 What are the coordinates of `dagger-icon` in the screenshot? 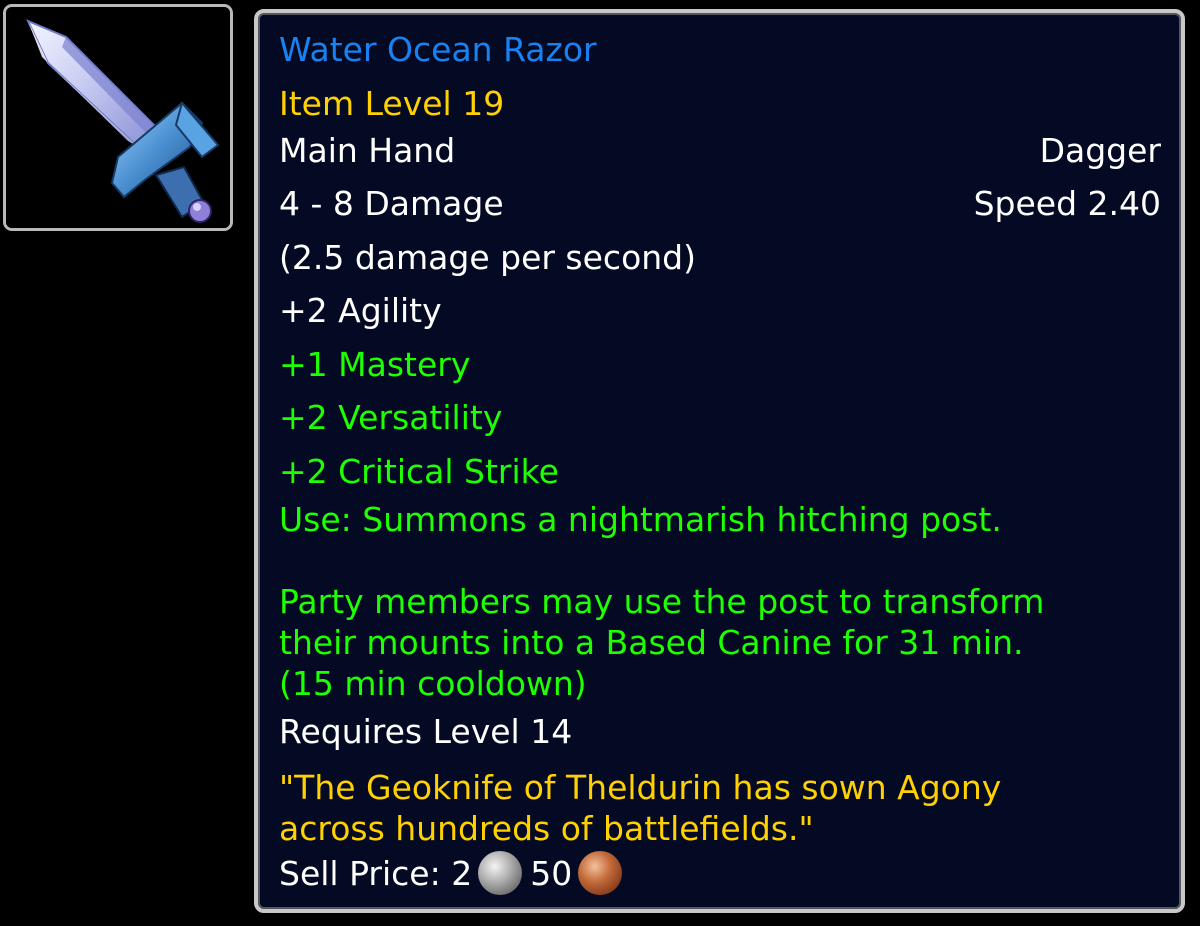 It's located at (118, 117).